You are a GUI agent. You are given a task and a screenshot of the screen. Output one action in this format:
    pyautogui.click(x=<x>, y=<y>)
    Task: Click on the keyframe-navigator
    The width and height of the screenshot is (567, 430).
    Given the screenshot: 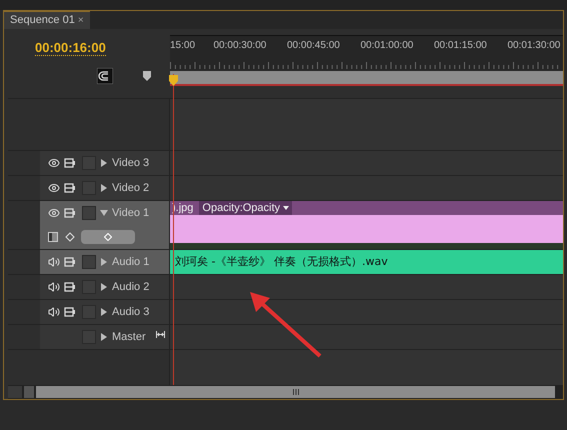 What is the action you would take?
    pyautogui.click(x=108, y=237)
    